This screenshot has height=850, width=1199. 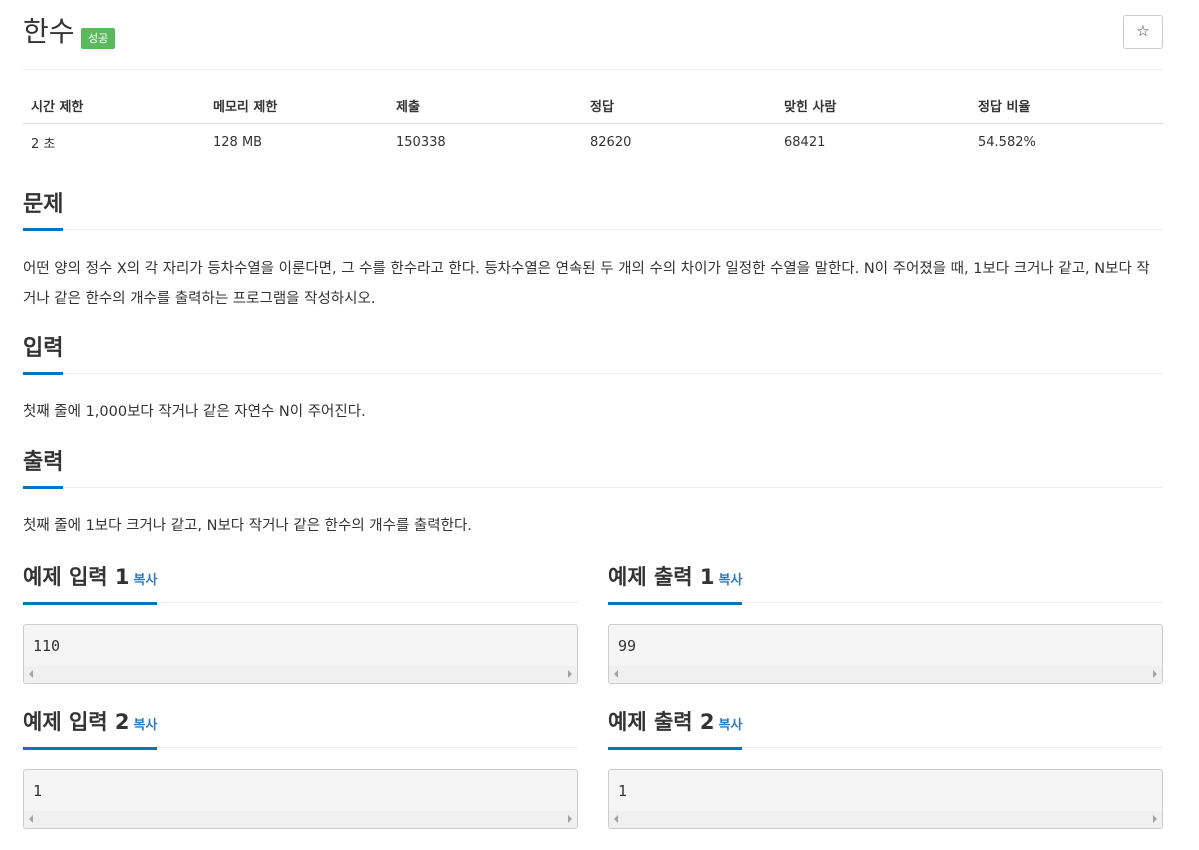 What do you see at coordinates (810, 107) in the screenshot?
I see `info-header-solved-users: 맞힌 사람` at bounding box center [810, 107].